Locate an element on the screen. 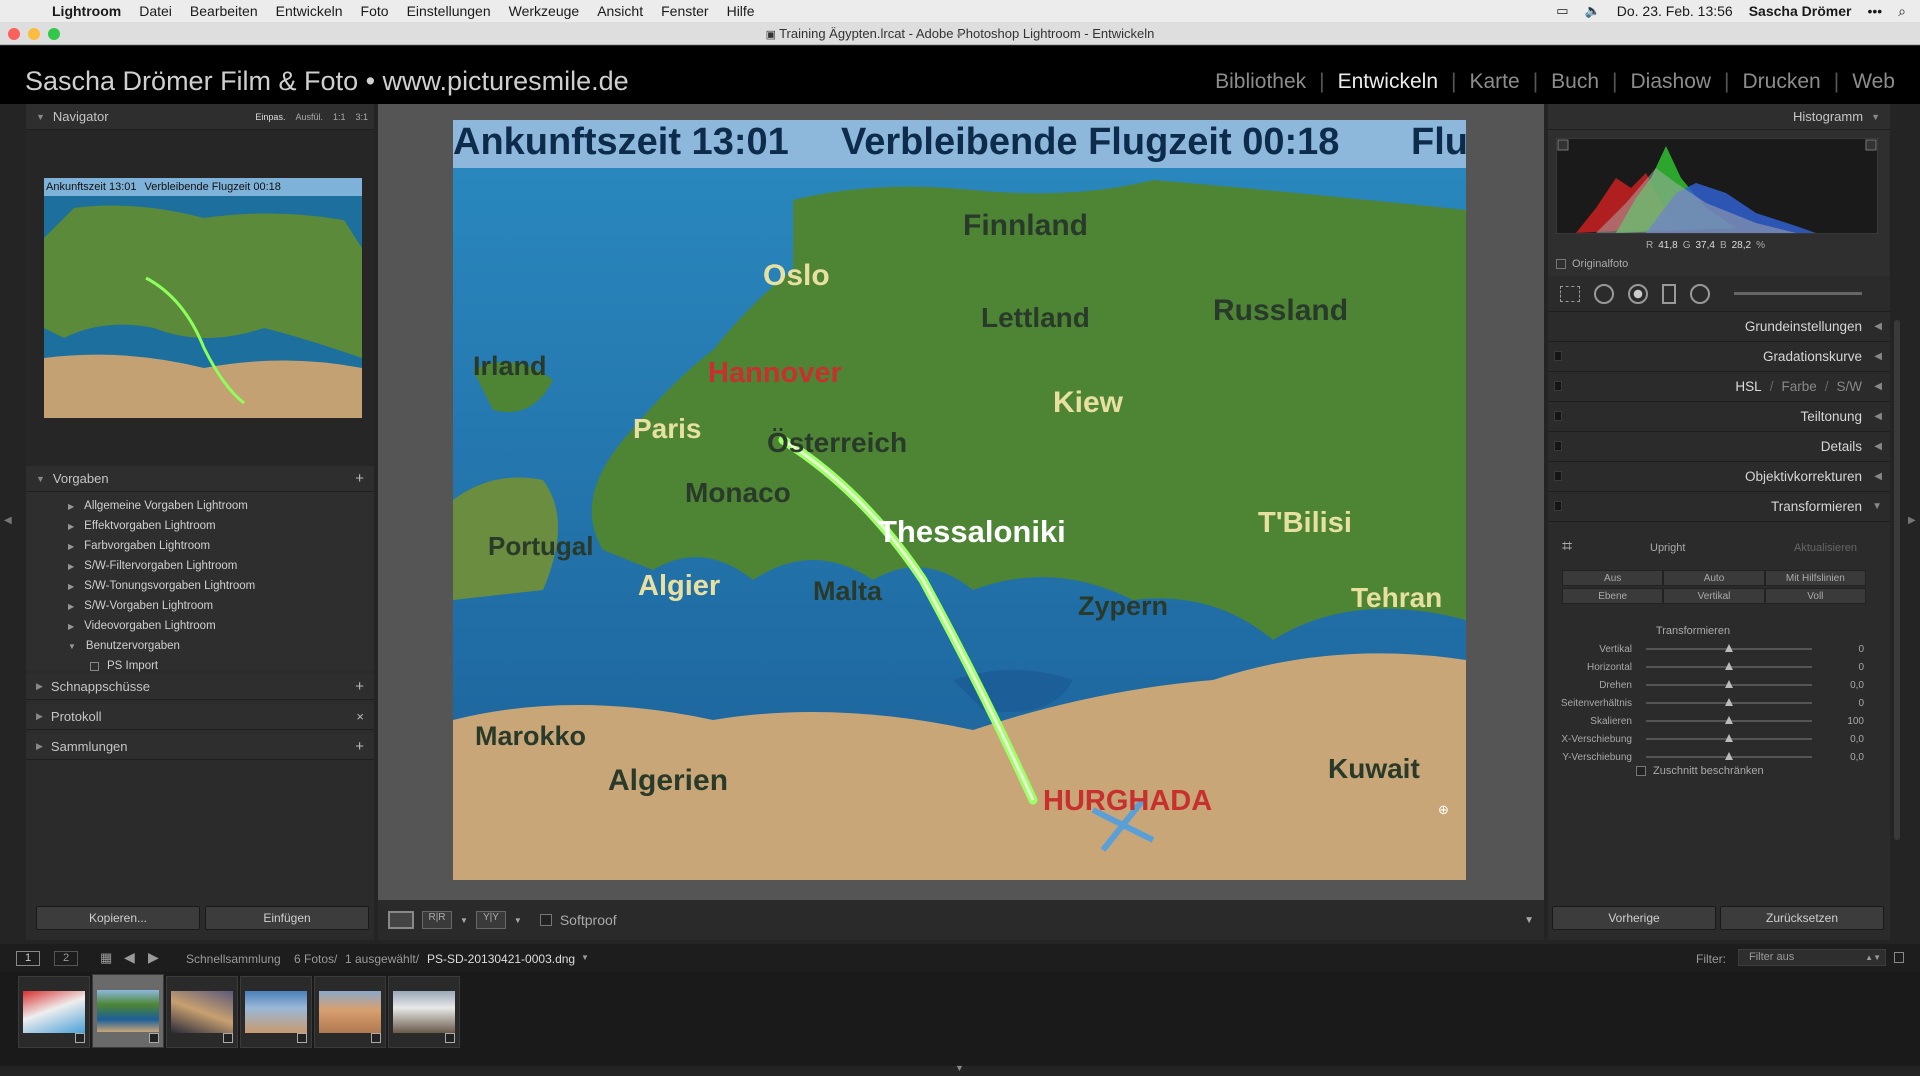 This screenshot has width=1920, height=1076. histogram-header: Histogramm ▼ is located at coordinates (1719, 117).